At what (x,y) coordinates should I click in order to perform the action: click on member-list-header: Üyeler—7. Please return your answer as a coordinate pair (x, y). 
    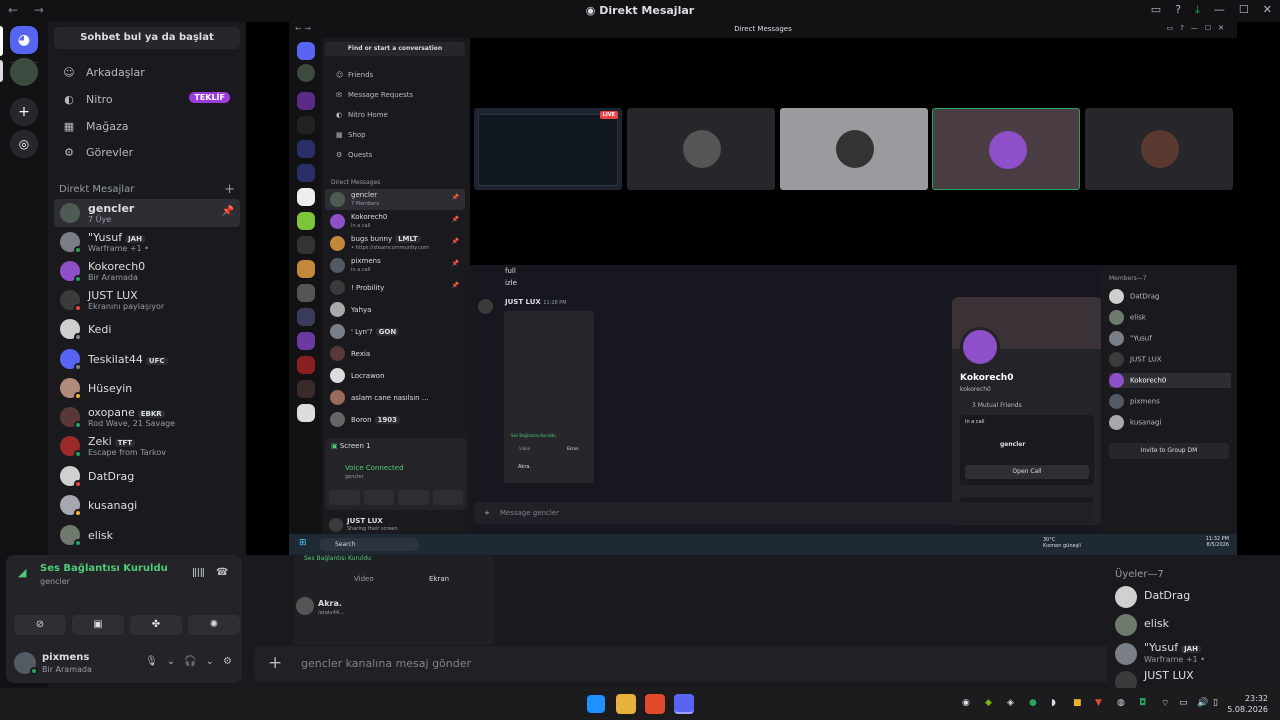
    Looking at the image, I should click on (1139, 574).